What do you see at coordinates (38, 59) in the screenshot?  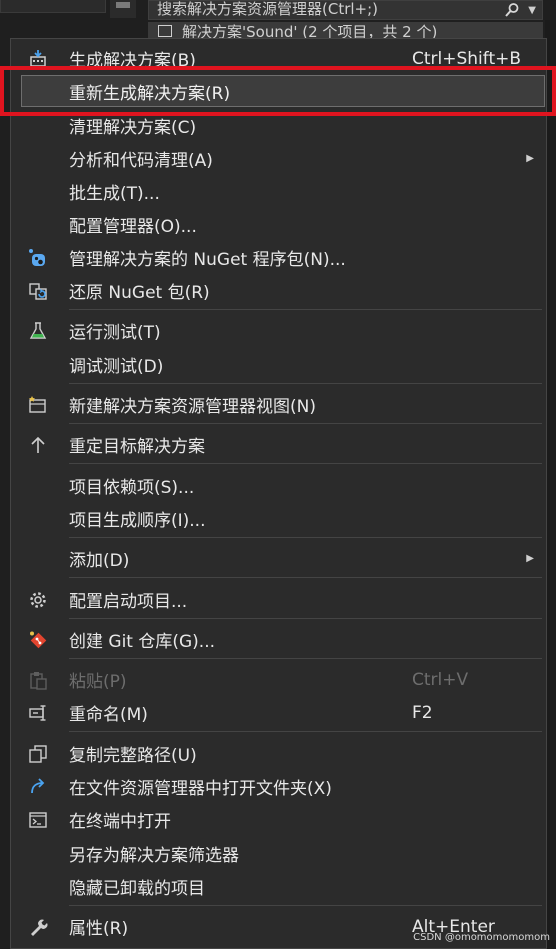 I see `build-icon` at bounding box center [38, 59].